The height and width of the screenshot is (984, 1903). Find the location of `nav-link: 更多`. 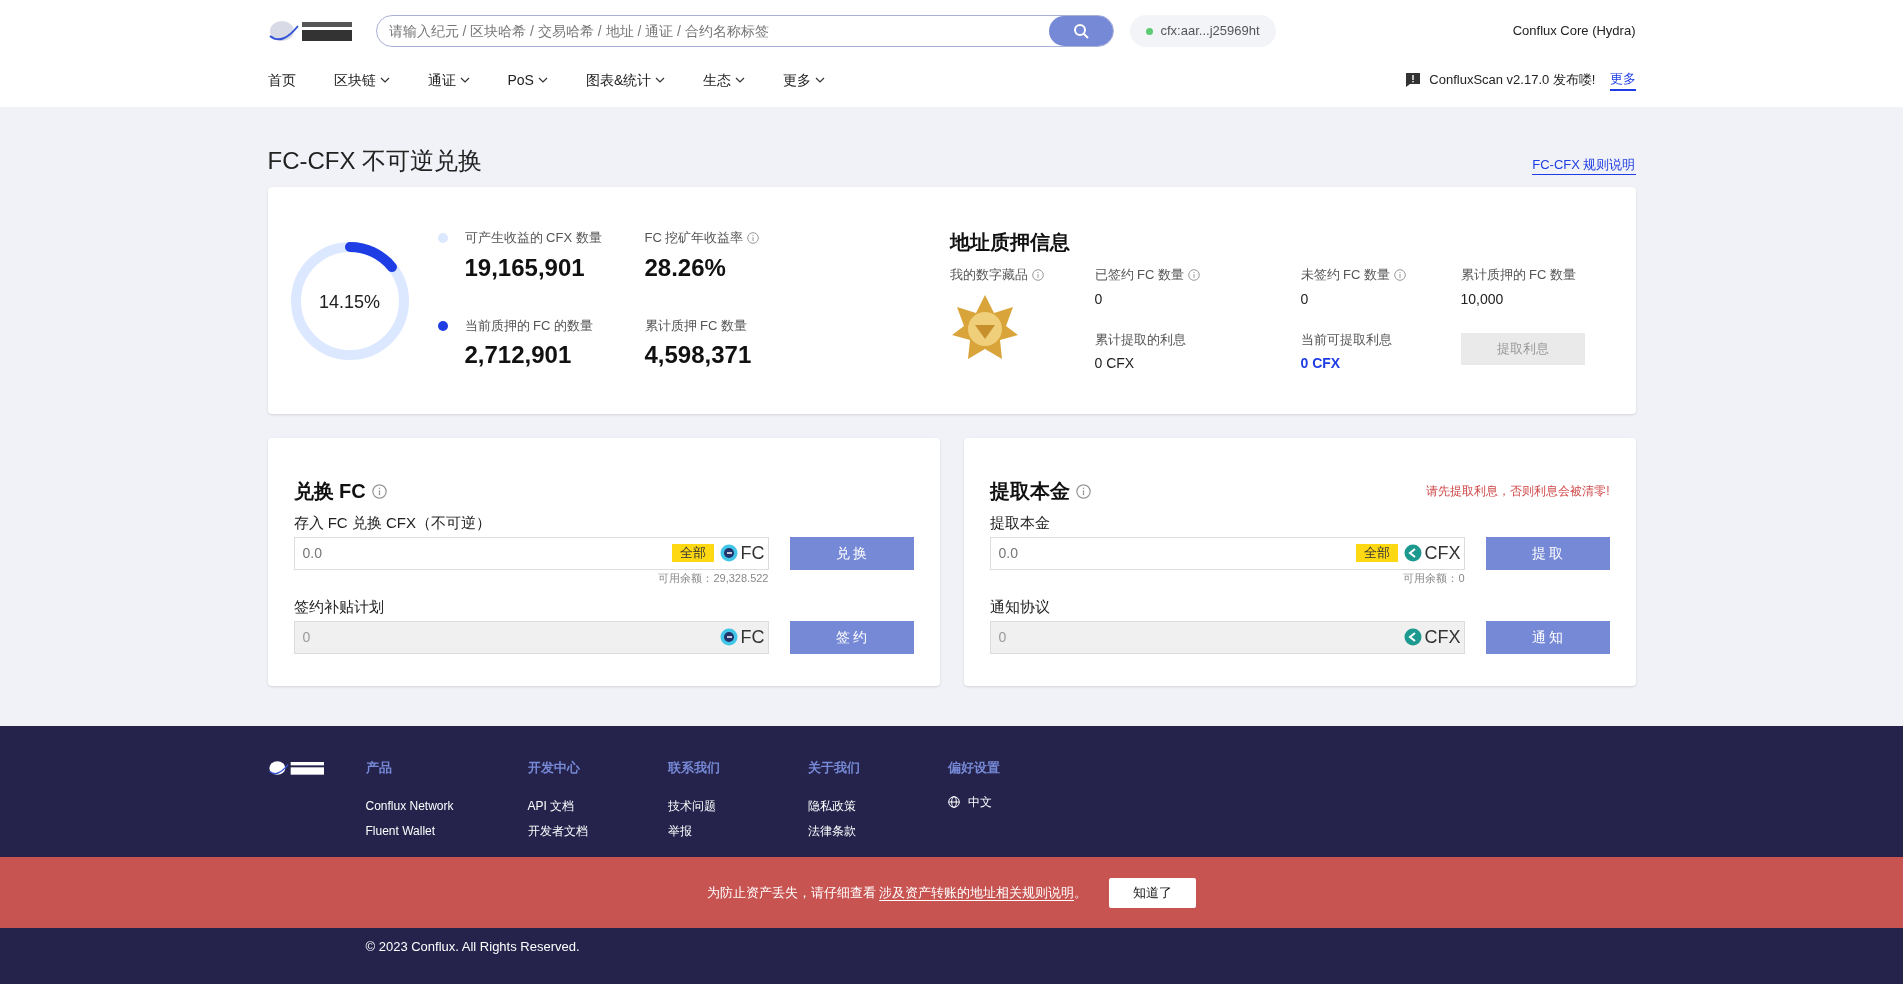

nav-link: 更多 is located at coordinates (804, 80).